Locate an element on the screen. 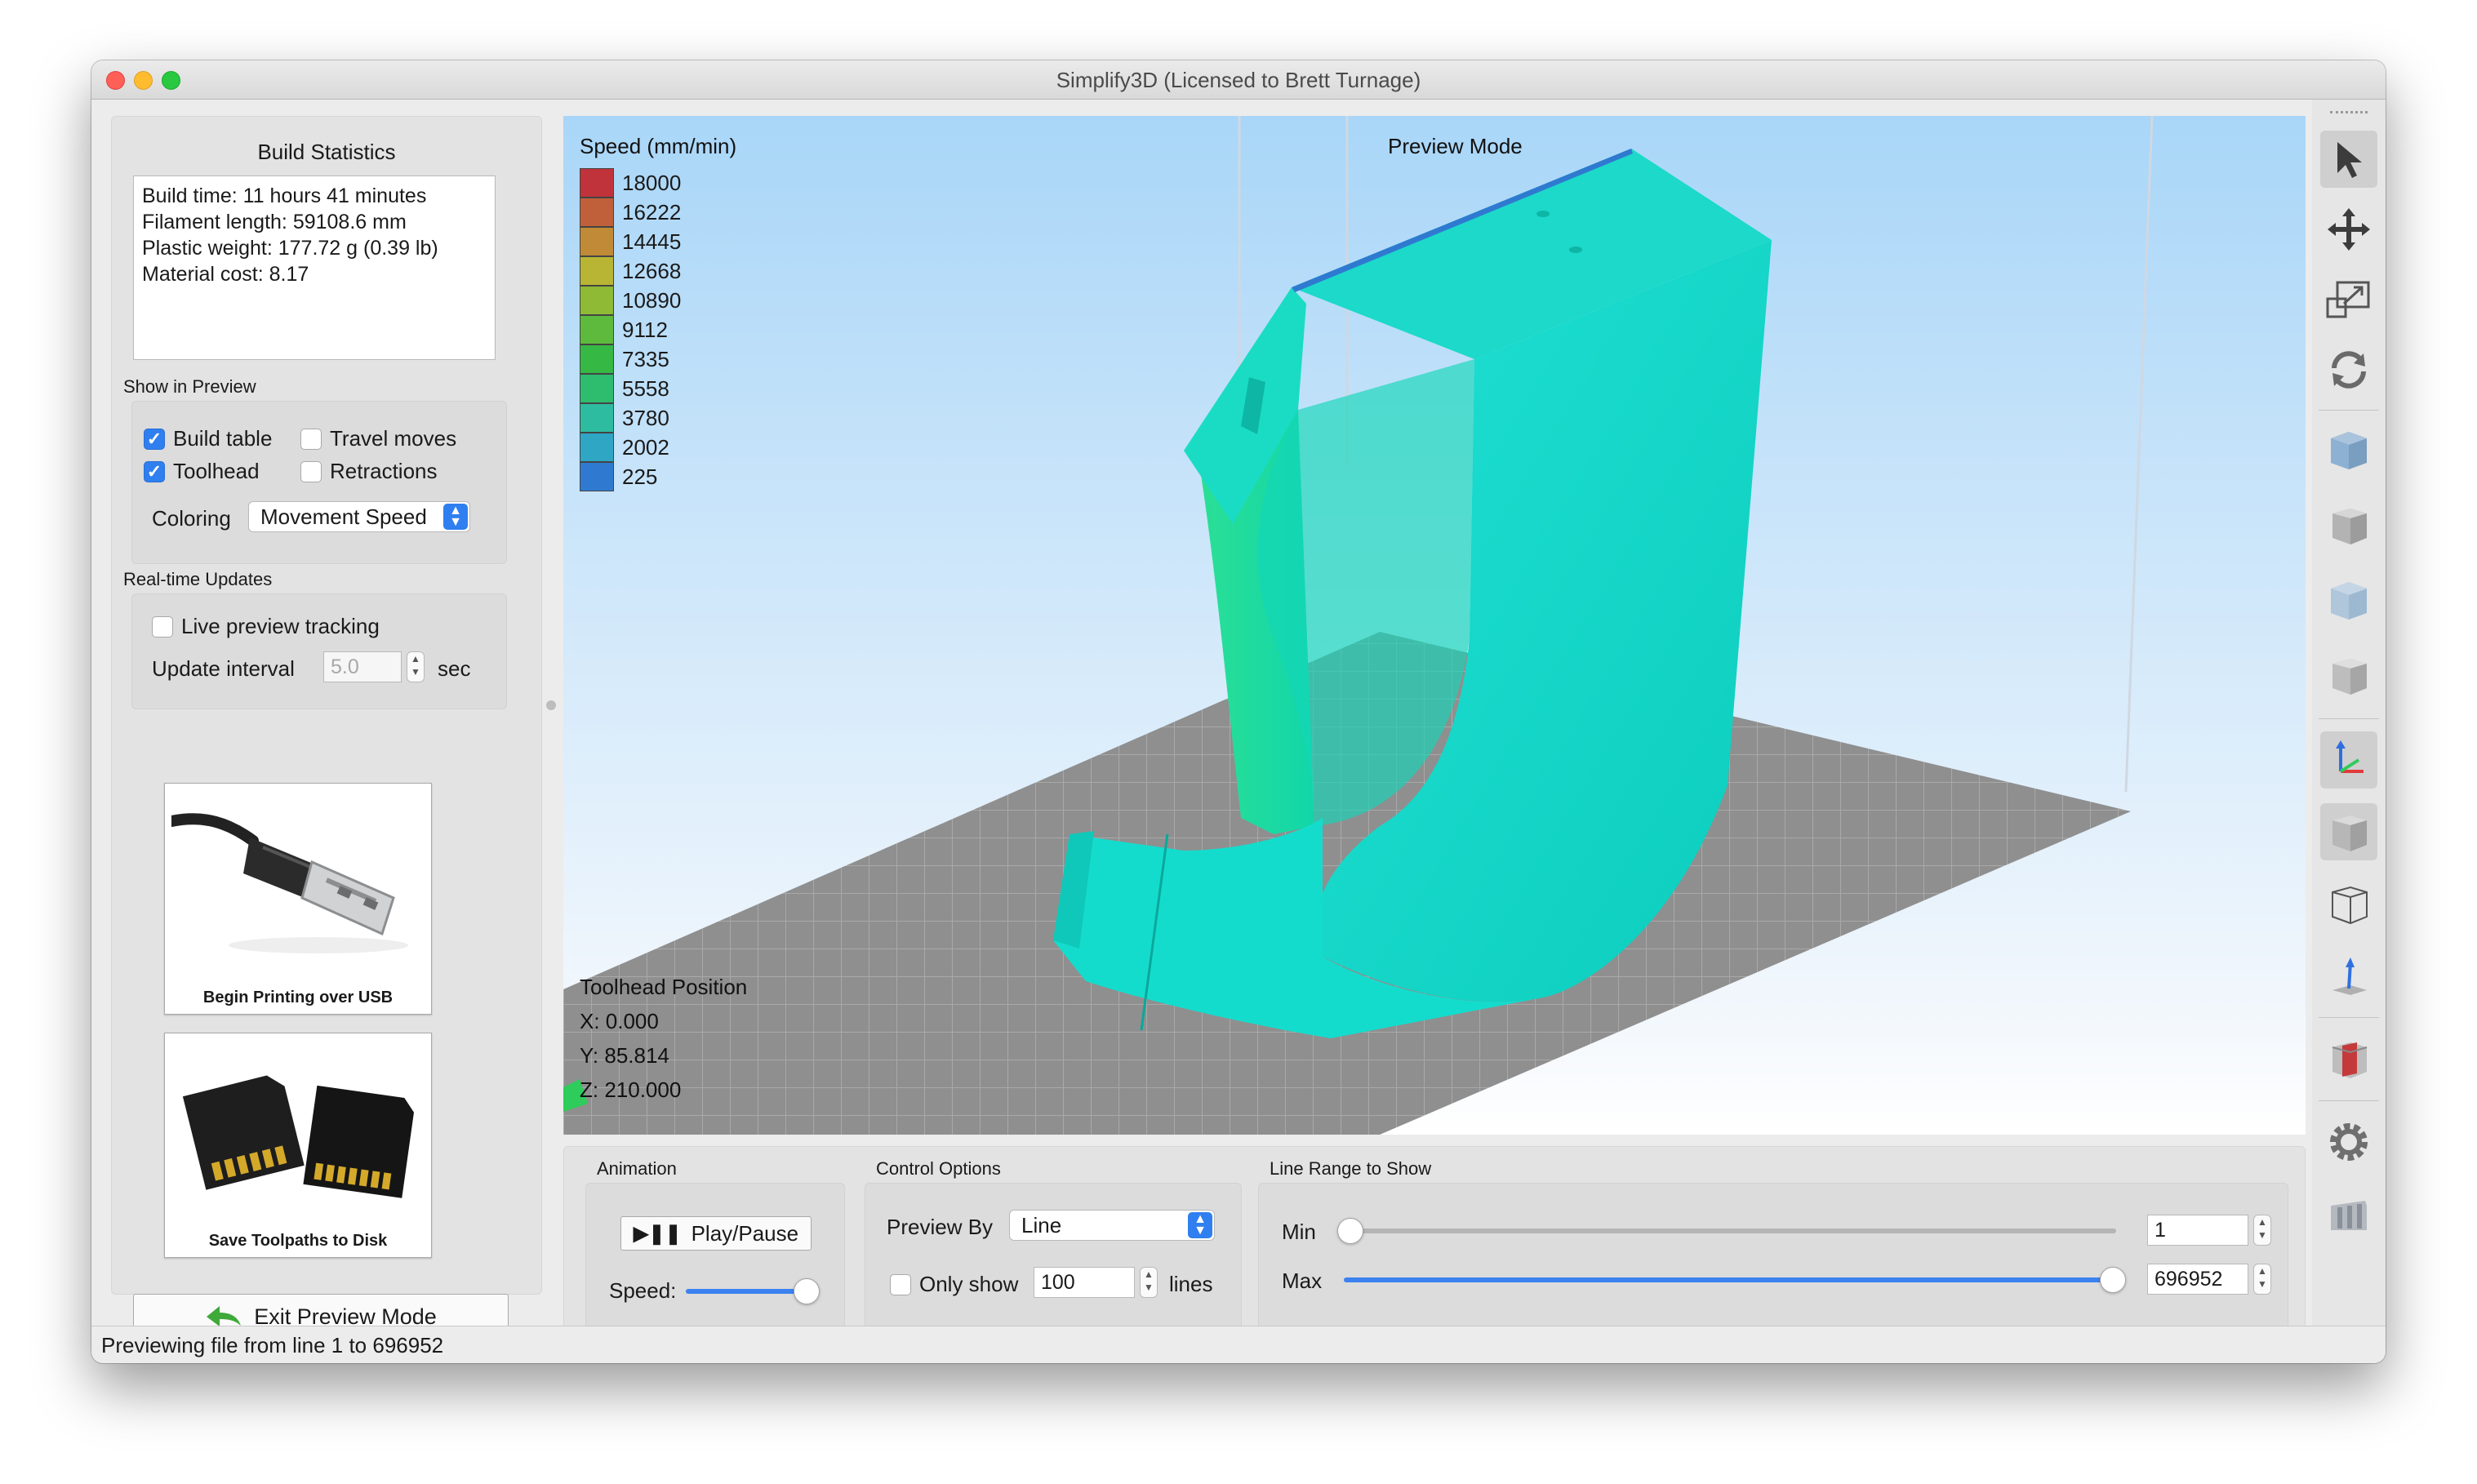 Image resolution: width=2477 pixels, height=1484 pixels. speed-slider-track is located at coordinates (747, 1291).